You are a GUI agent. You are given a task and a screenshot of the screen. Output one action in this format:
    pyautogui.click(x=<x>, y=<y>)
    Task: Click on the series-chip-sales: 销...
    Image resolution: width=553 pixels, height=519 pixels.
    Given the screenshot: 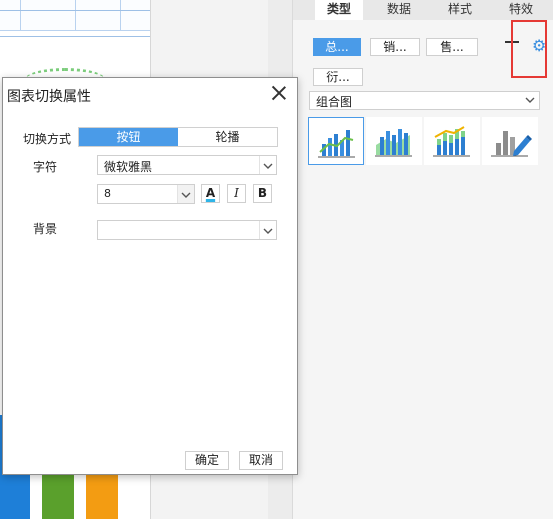 What is the action you would take?
    pyautogui.click(x=395, y=47)
    